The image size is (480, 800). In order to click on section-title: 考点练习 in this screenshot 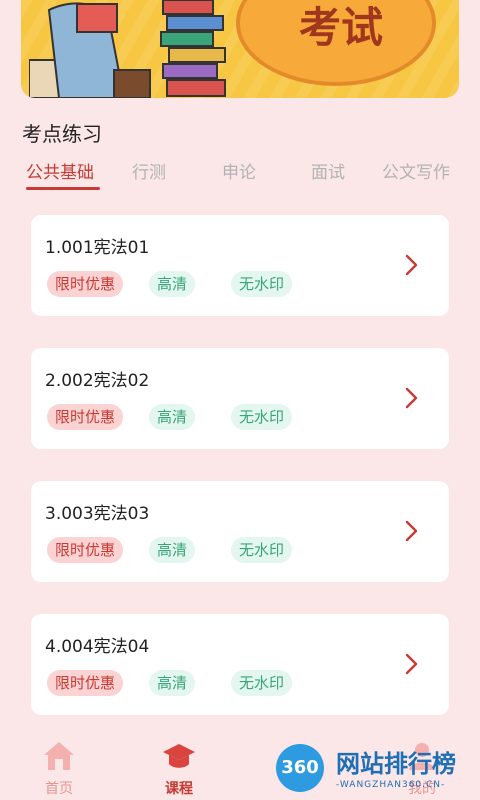, I will do `click(62, 134)`.